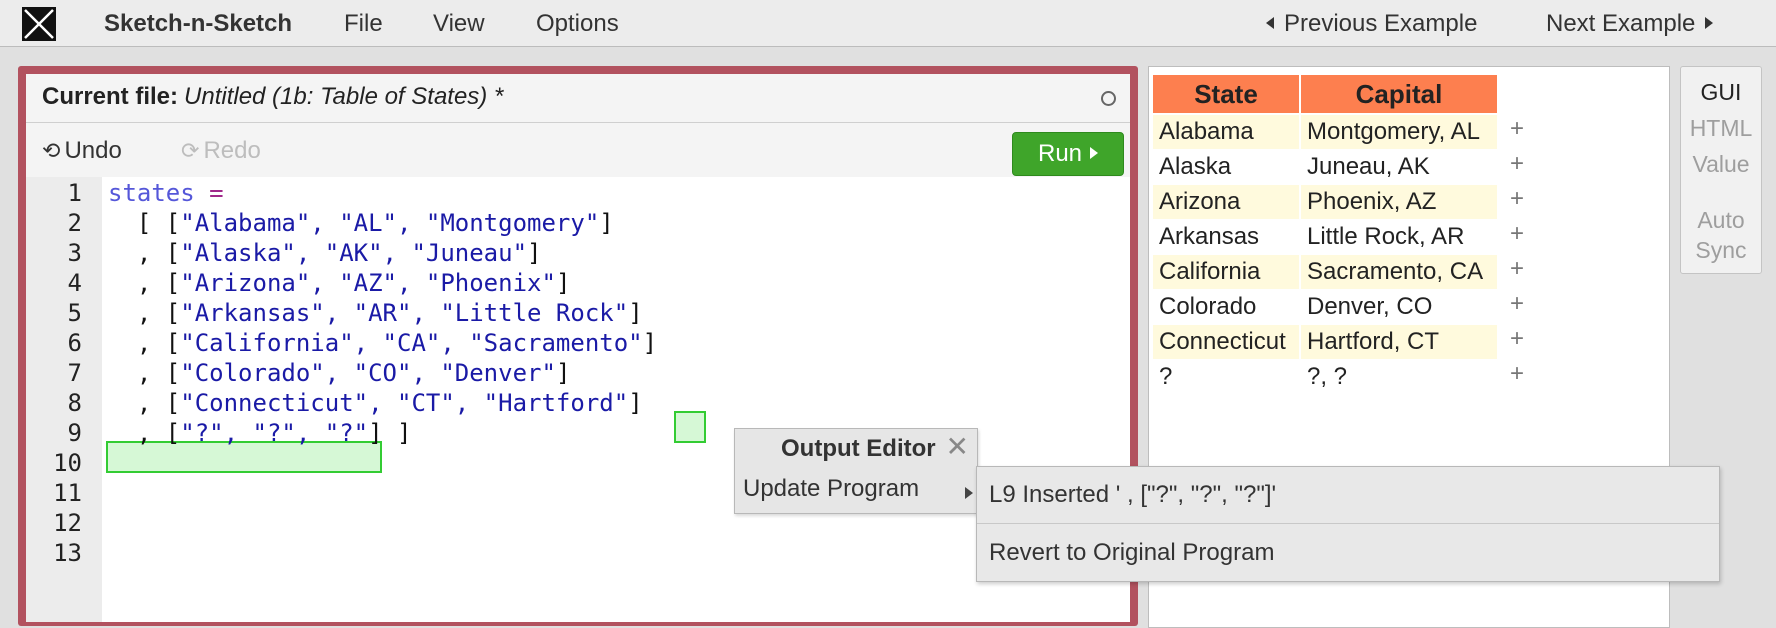  Describe the element at coordinates (578, 150) in the screenshot. I see `editor-toolbar: ⟲ Undo ⟳ Redo Run` at that location.